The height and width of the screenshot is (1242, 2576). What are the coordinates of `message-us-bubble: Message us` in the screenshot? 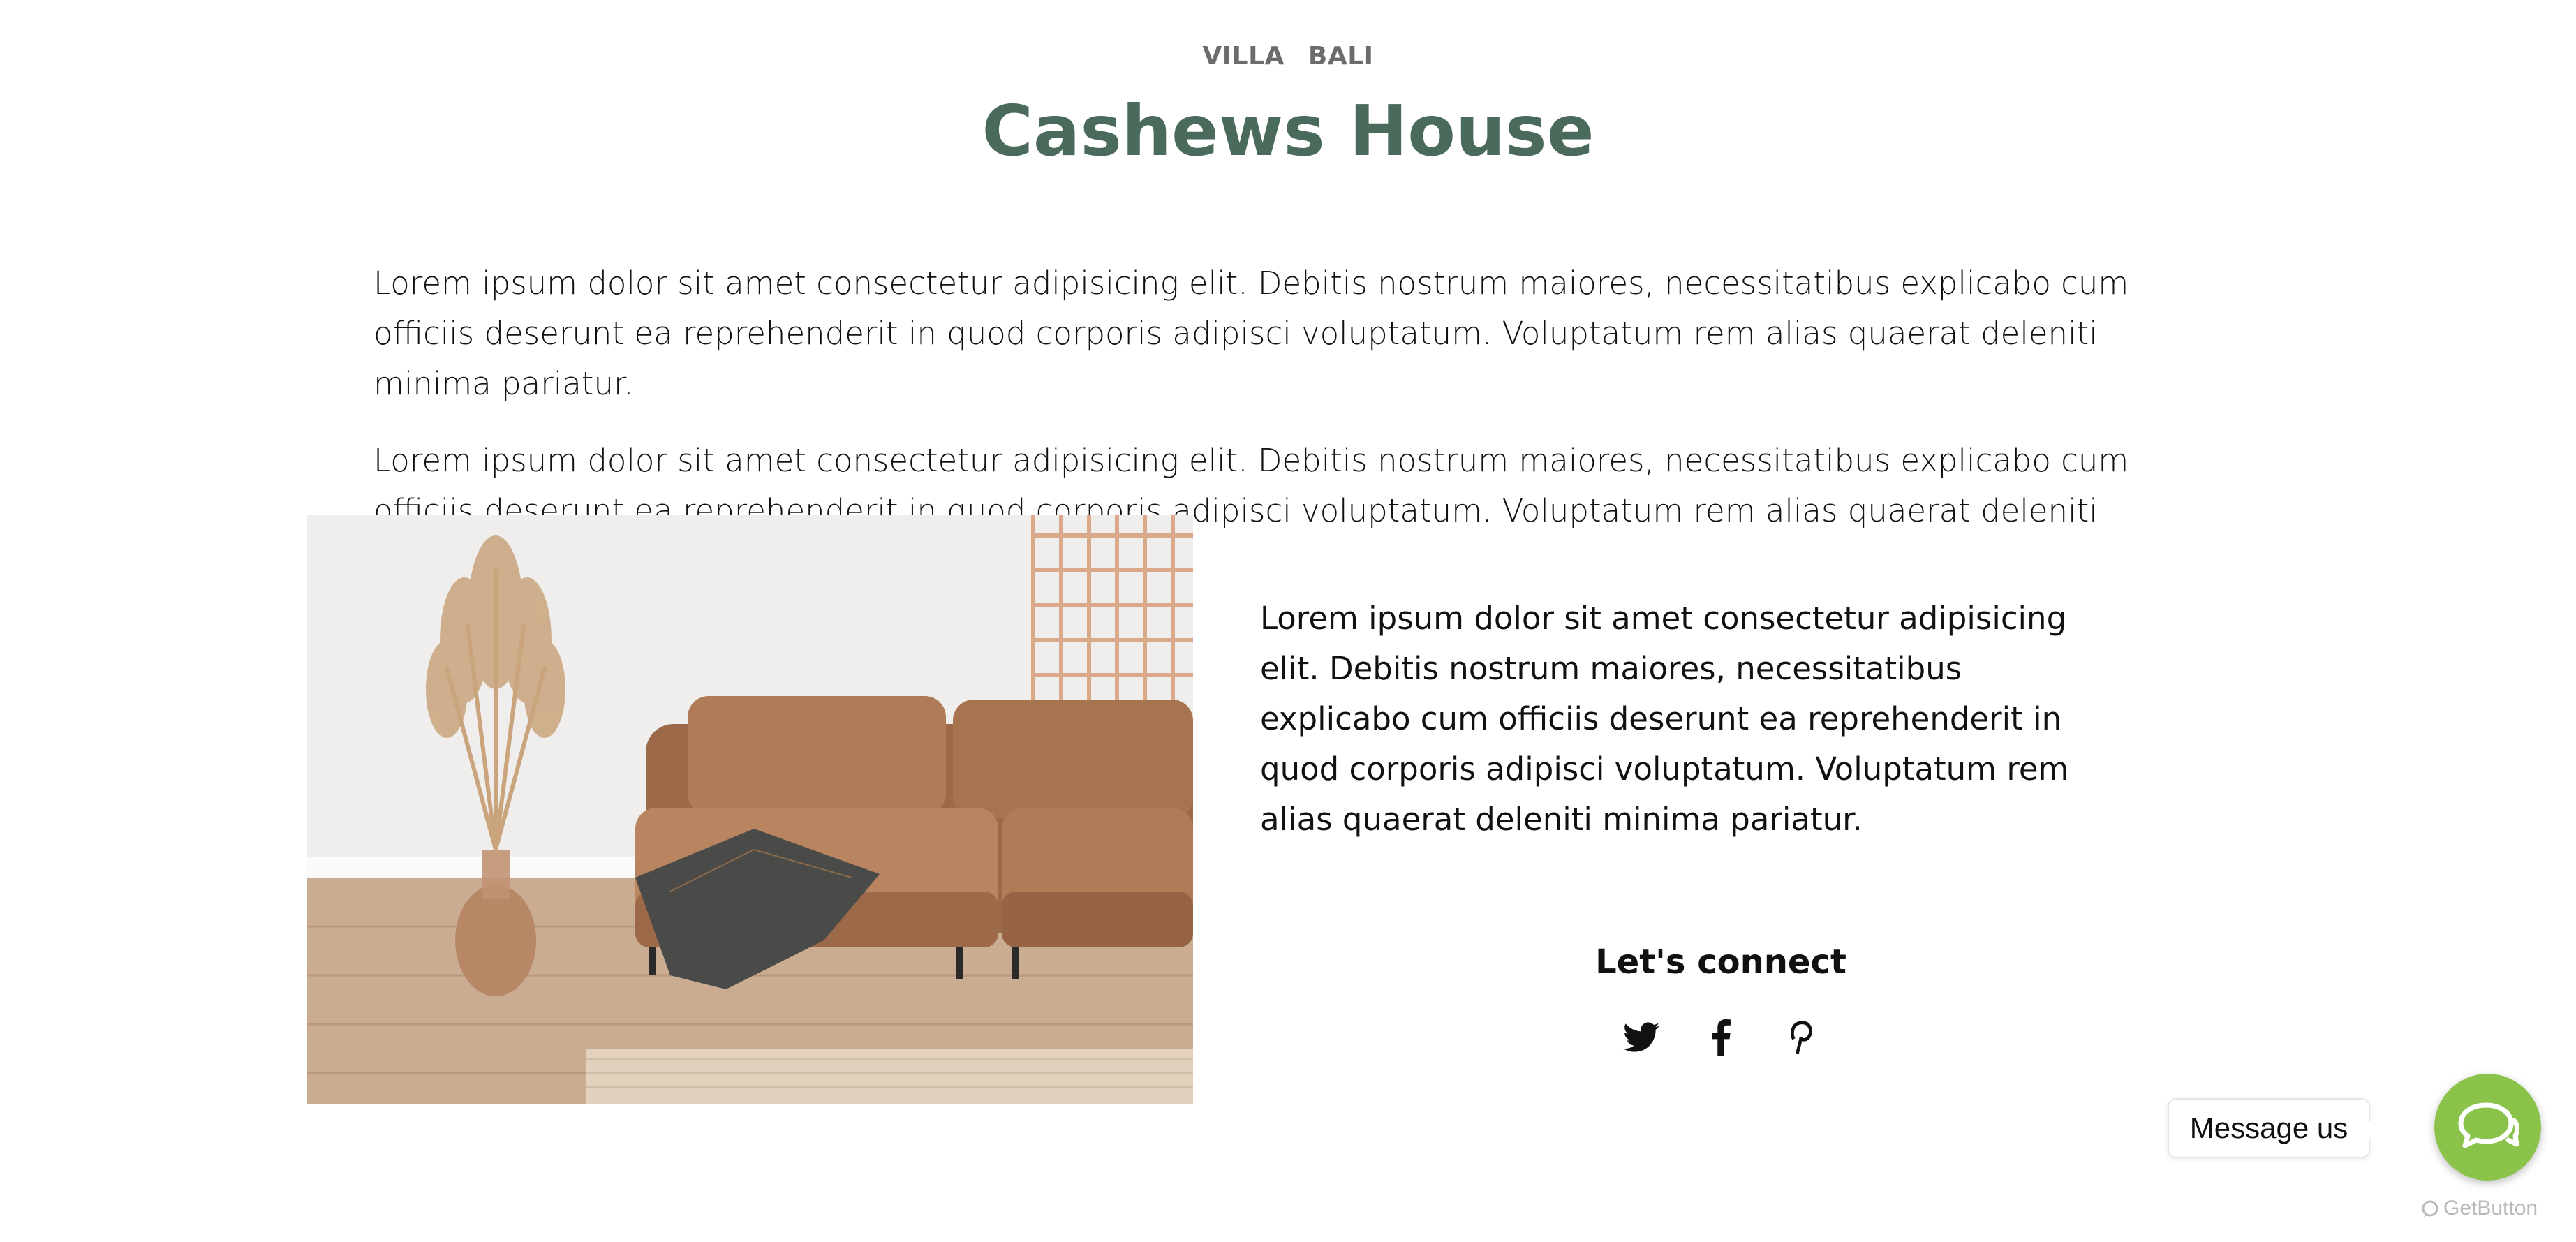 It's located at (2274, 1128).